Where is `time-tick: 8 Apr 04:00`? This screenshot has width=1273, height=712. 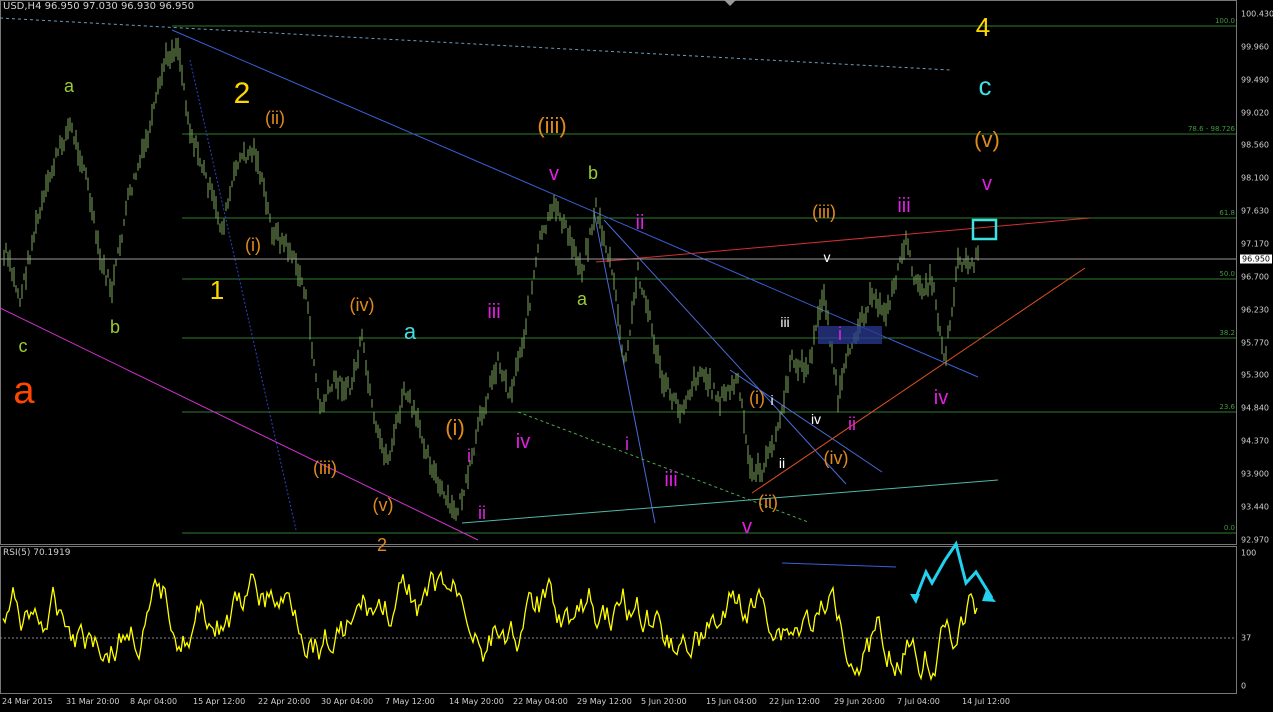 time-tick: 8 Apr 04:00 is located at coordinates (154, 701).